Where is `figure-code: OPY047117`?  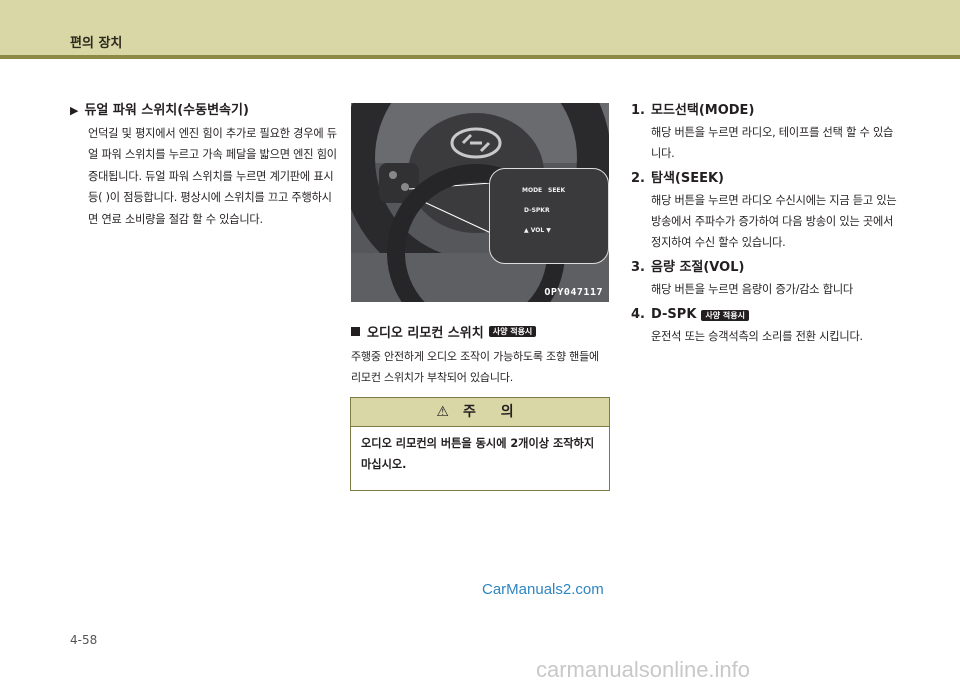
figure-code: OPY047117 is located at coordinates (573, 292).